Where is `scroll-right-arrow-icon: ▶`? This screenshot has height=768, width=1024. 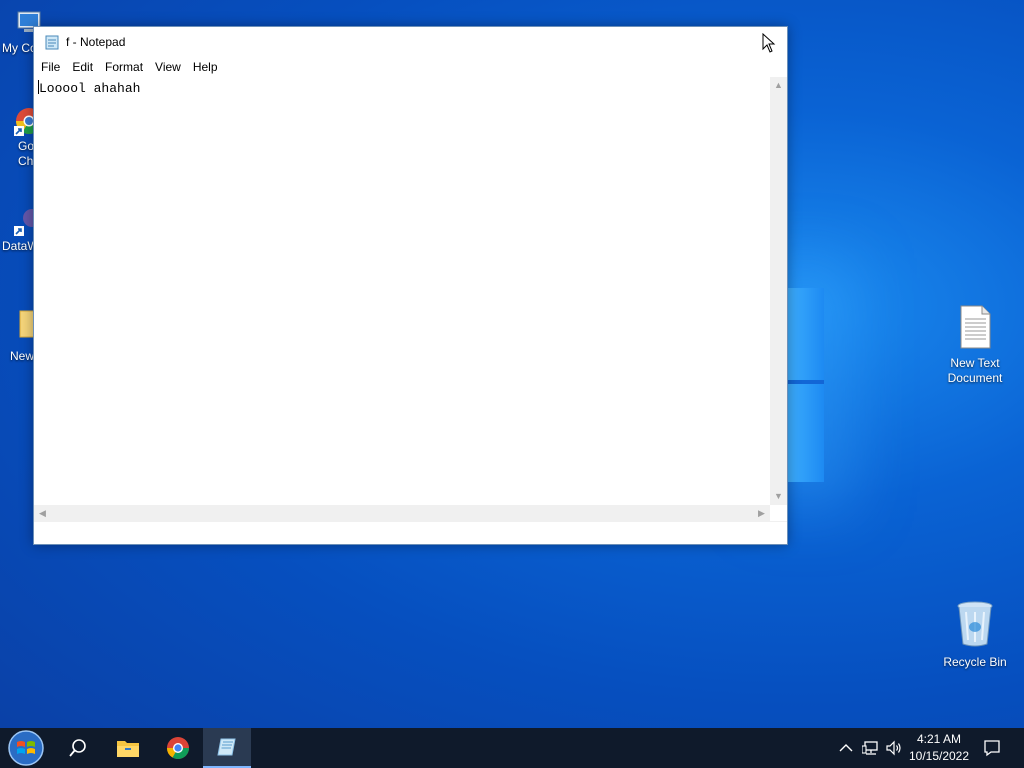 scroll-right-arrow-icon: ▶ is located at coordinates (761, 513).